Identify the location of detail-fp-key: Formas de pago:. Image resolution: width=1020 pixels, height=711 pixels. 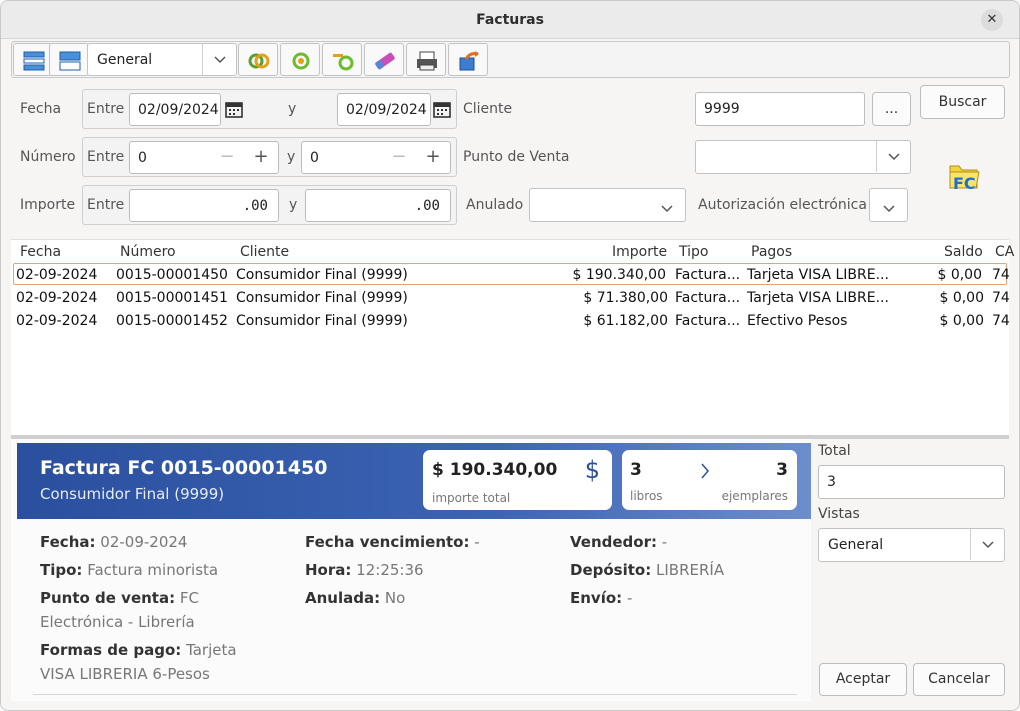
(111, 650).